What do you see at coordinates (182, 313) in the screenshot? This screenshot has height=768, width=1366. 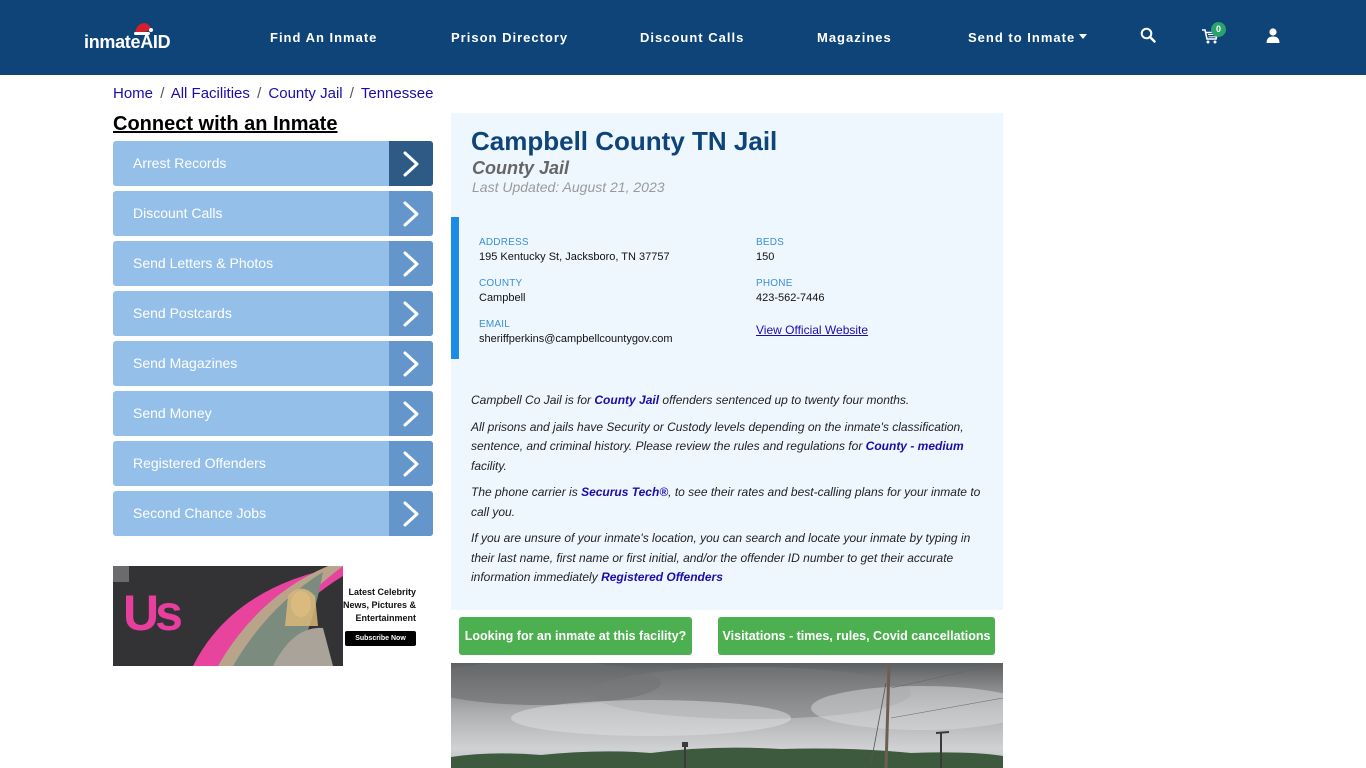 I see `sidebar-item-label: Send Postcards` at bounding box center [182, 313].